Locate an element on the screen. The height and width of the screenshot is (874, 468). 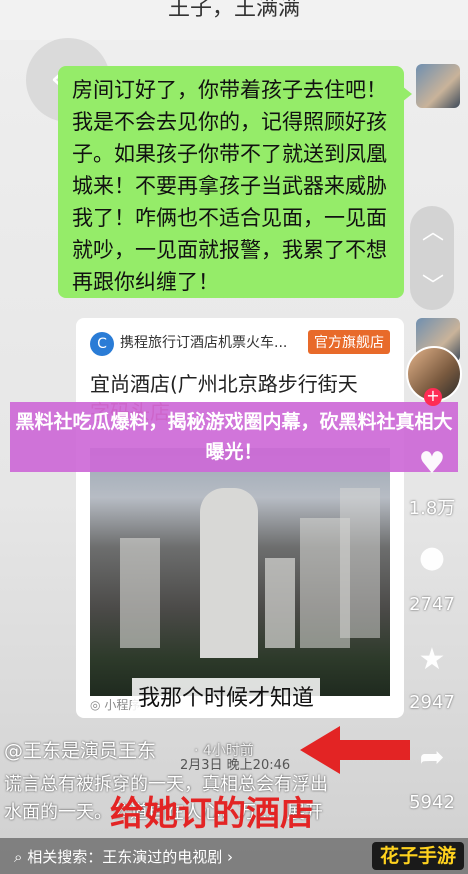
chevron-down-icon: ﹀ is located at coordinates (433, 286).